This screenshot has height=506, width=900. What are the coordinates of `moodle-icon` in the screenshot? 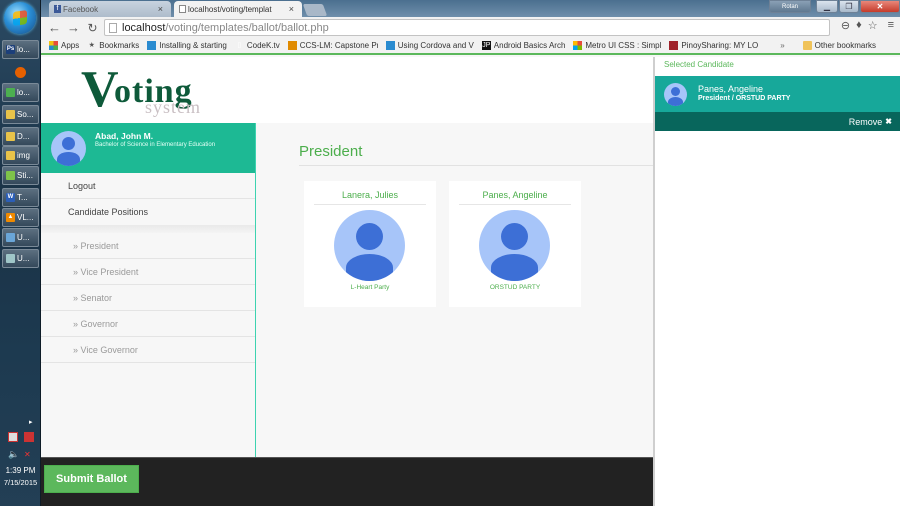 It's located at (292, 45).